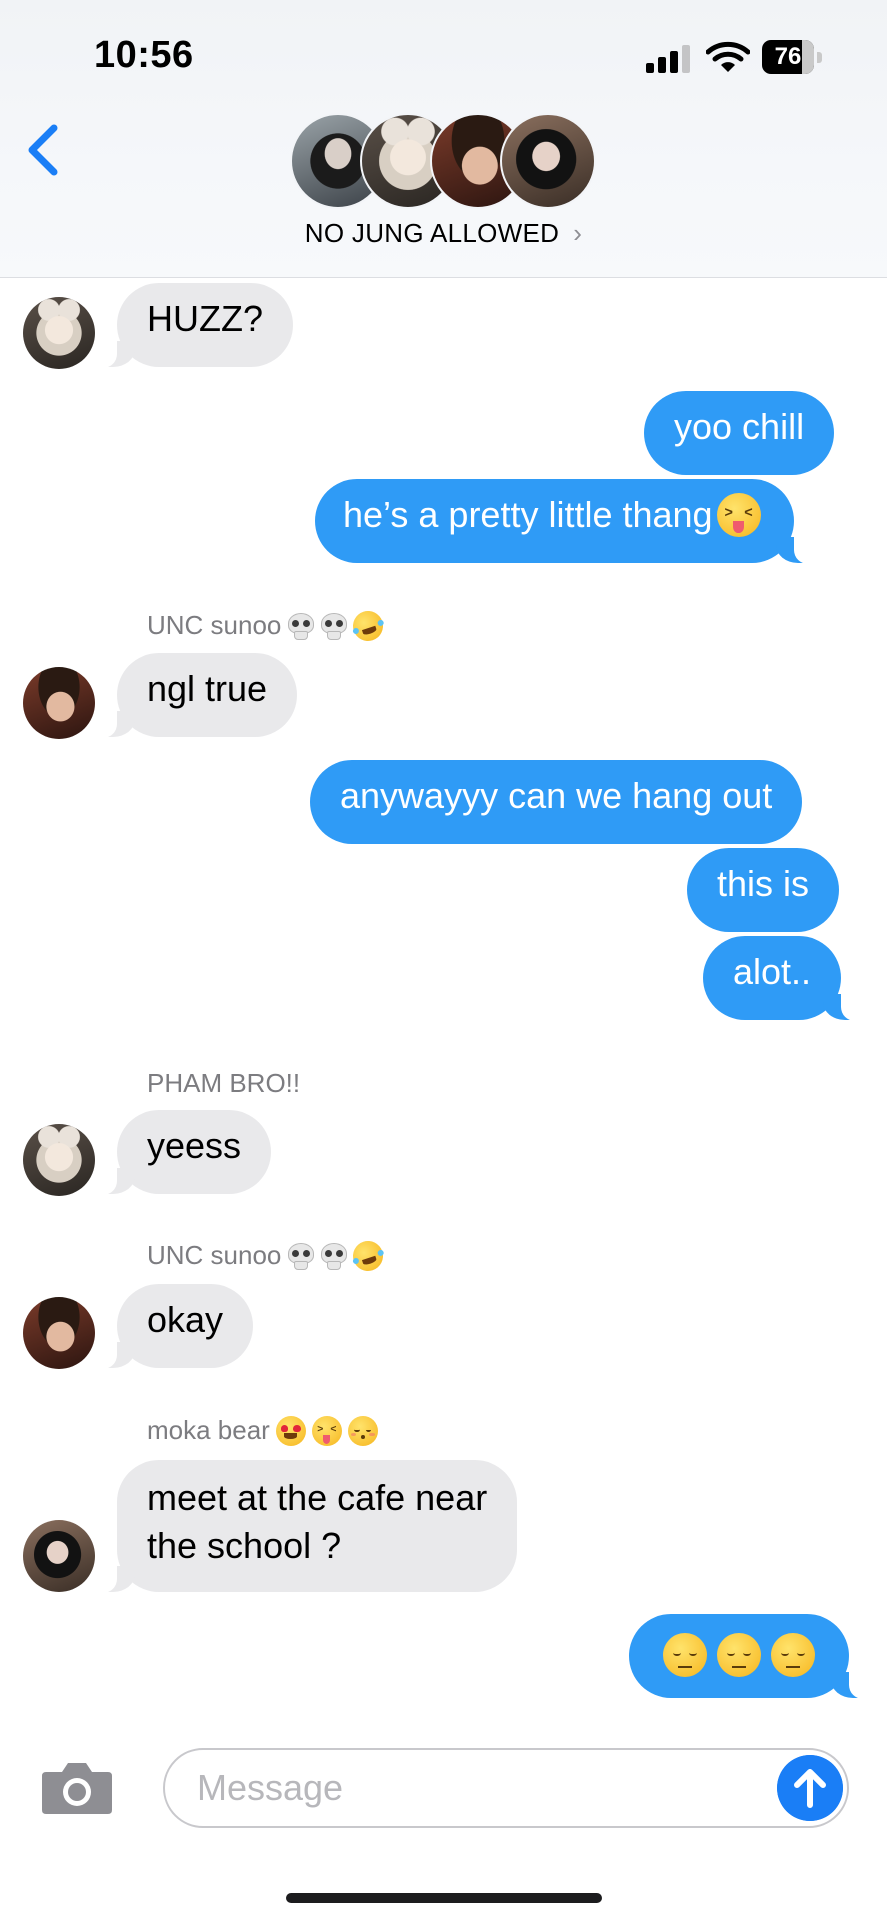 This screenshot has width=887, height=1920. Describe the element at coordinates (728, 56) in the screenshot. I see `wifi-icon` at that location.